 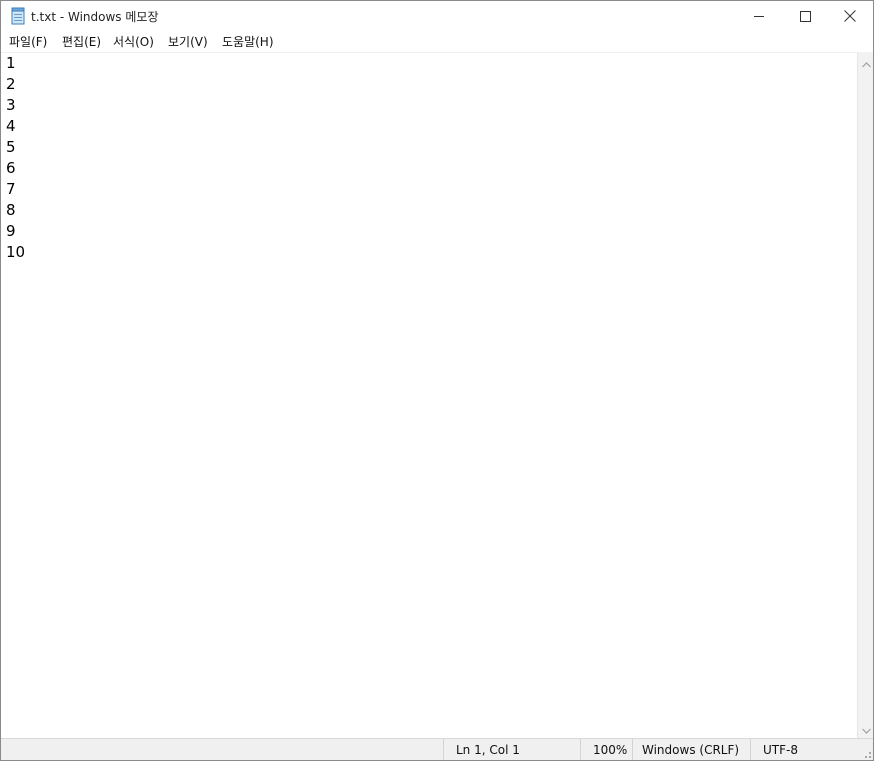 What do you see at coordinates (865, 395) in the screenshot?
I see `vertical-scrollbar` at bounding box center [865, 395].